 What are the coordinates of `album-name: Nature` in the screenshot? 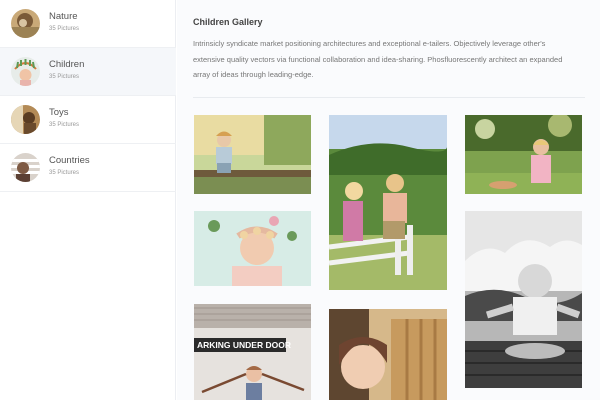 It's located at (63, 16).